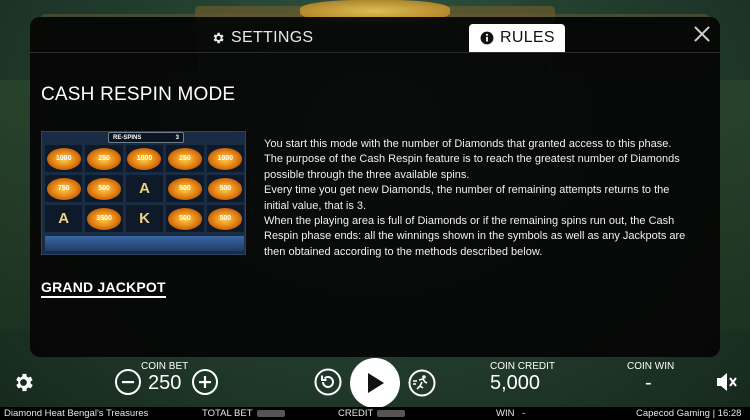 The height and width of the screenshot is (420, 750). Describe the element at coordinates (217, 38) in the screenshot. I see `gear-icon` at that location.